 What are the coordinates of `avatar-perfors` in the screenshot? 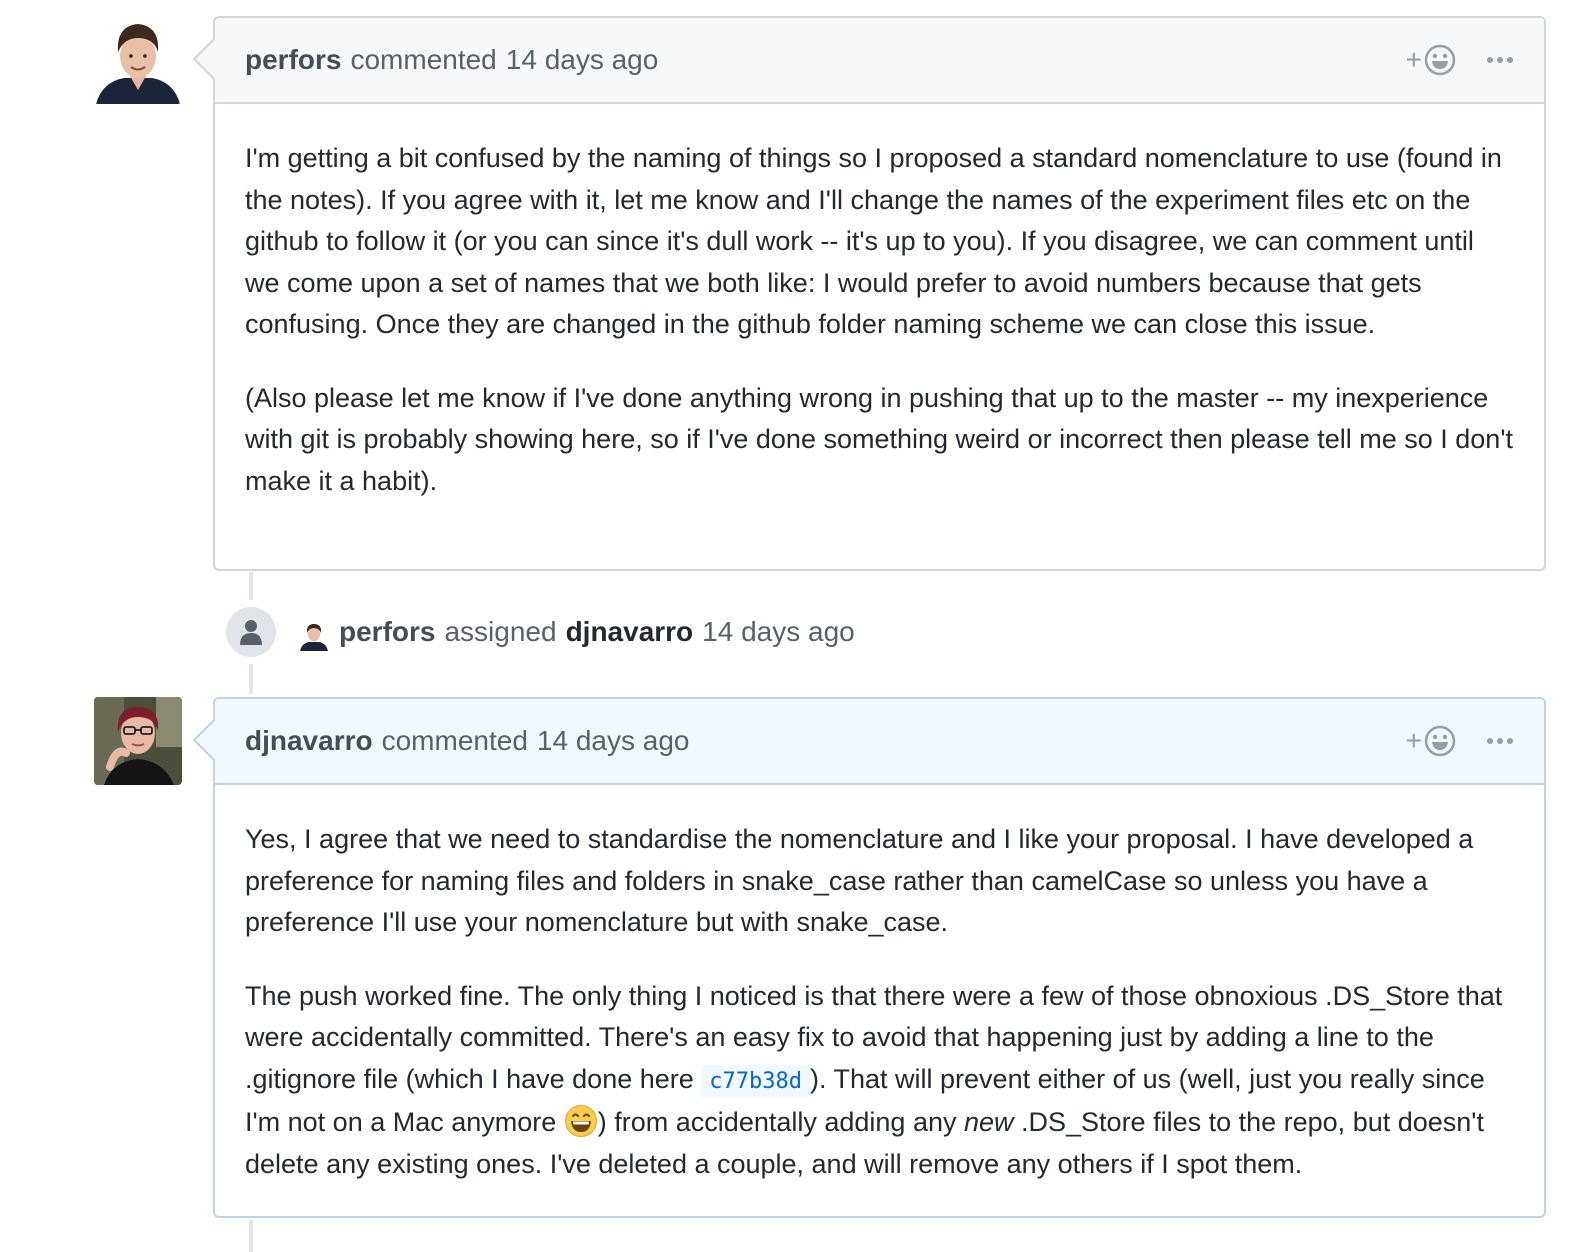 It's located at (138, 60).